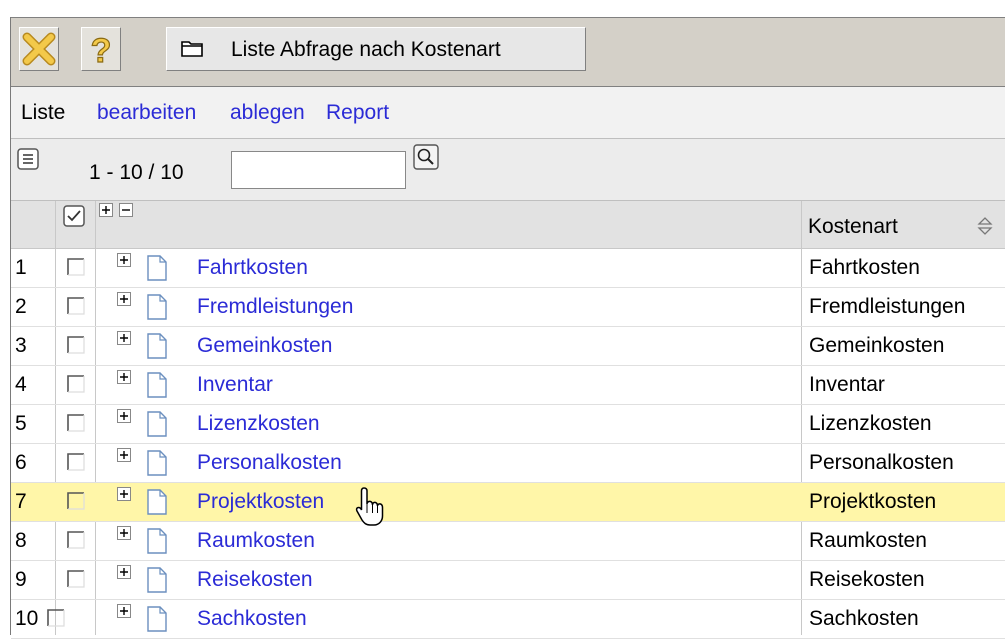  Describe the element at coordinates (426, 157) in the screenshot. I see `magnifier-icon` at that location.